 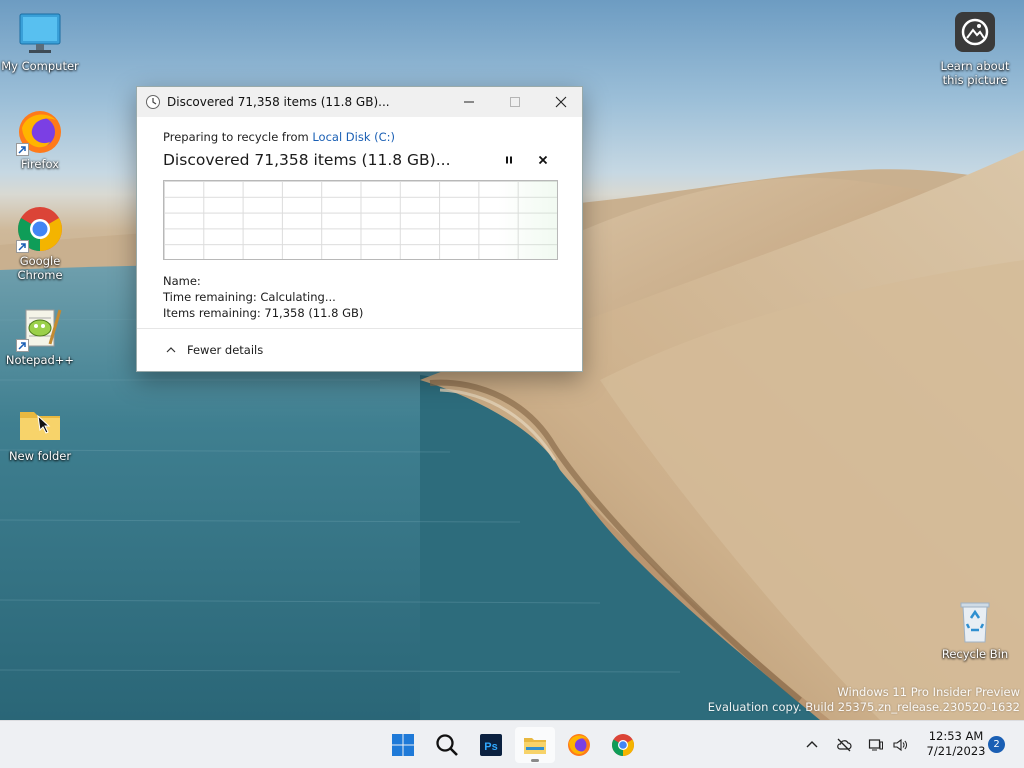 I want to click on desktop-icon-label: New folder, so click(x=40, y=456).